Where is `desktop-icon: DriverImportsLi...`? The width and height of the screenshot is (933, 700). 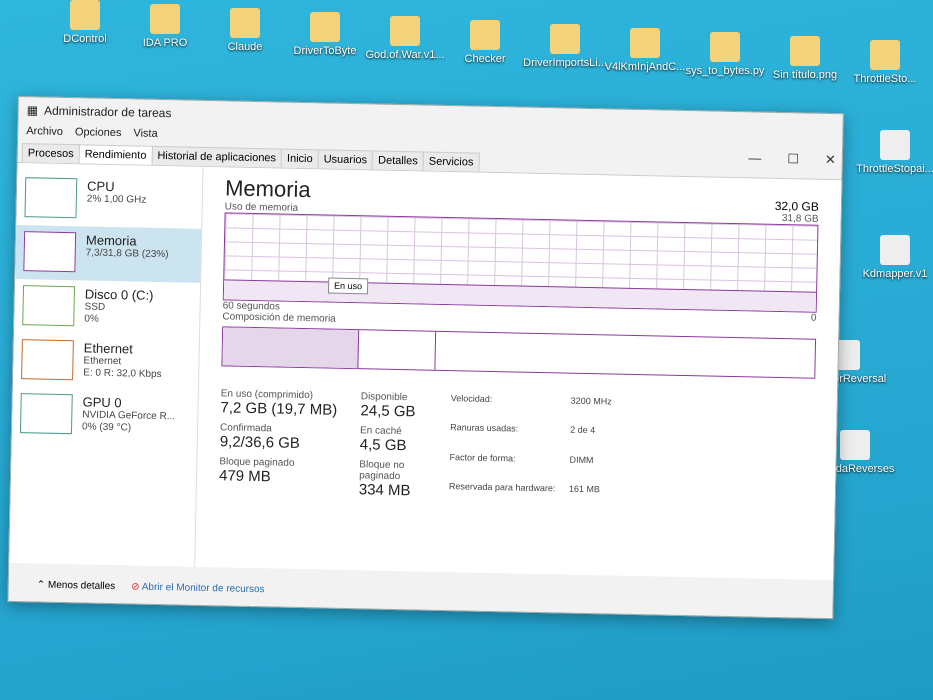 desktop-icon: DriverImportsLi... is located at coordinates (565, 46).